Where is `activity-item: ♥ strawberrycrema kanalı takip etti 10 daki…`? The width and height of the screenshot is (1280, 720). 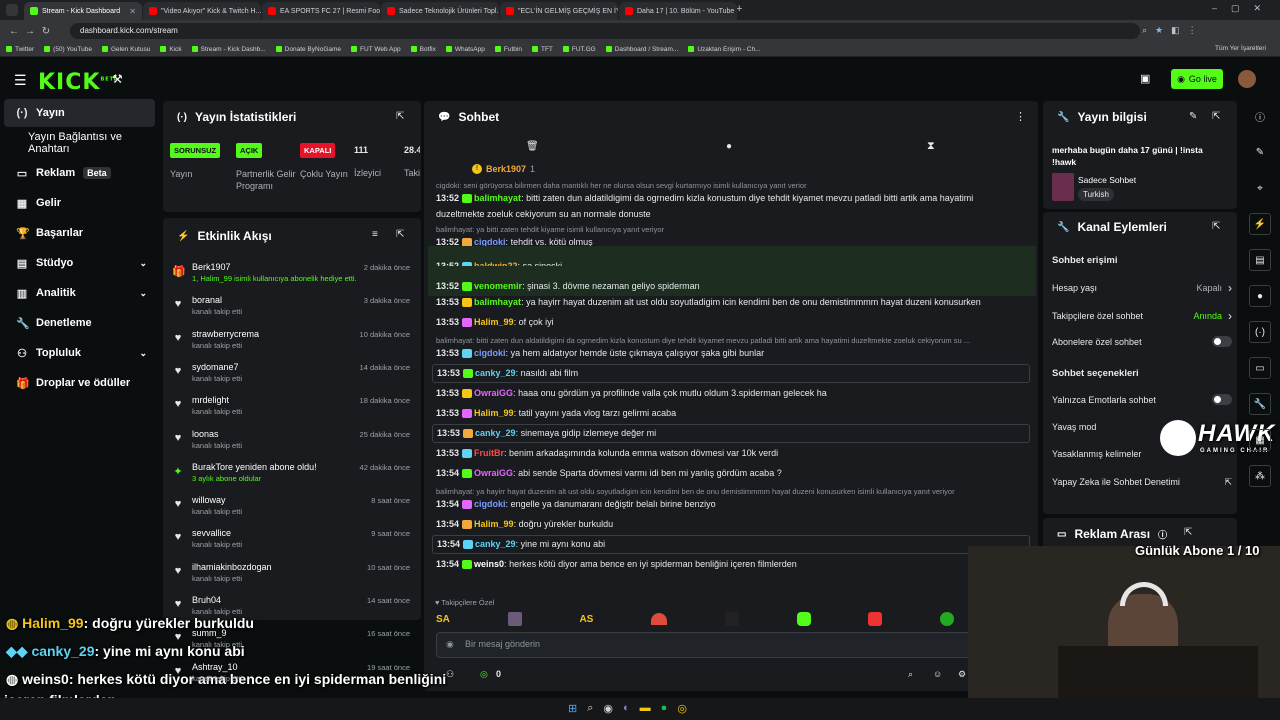
activity-item: ♥ strawberrycrema kanalı takip etti 10 daki… is located at coordinates (292, 345).